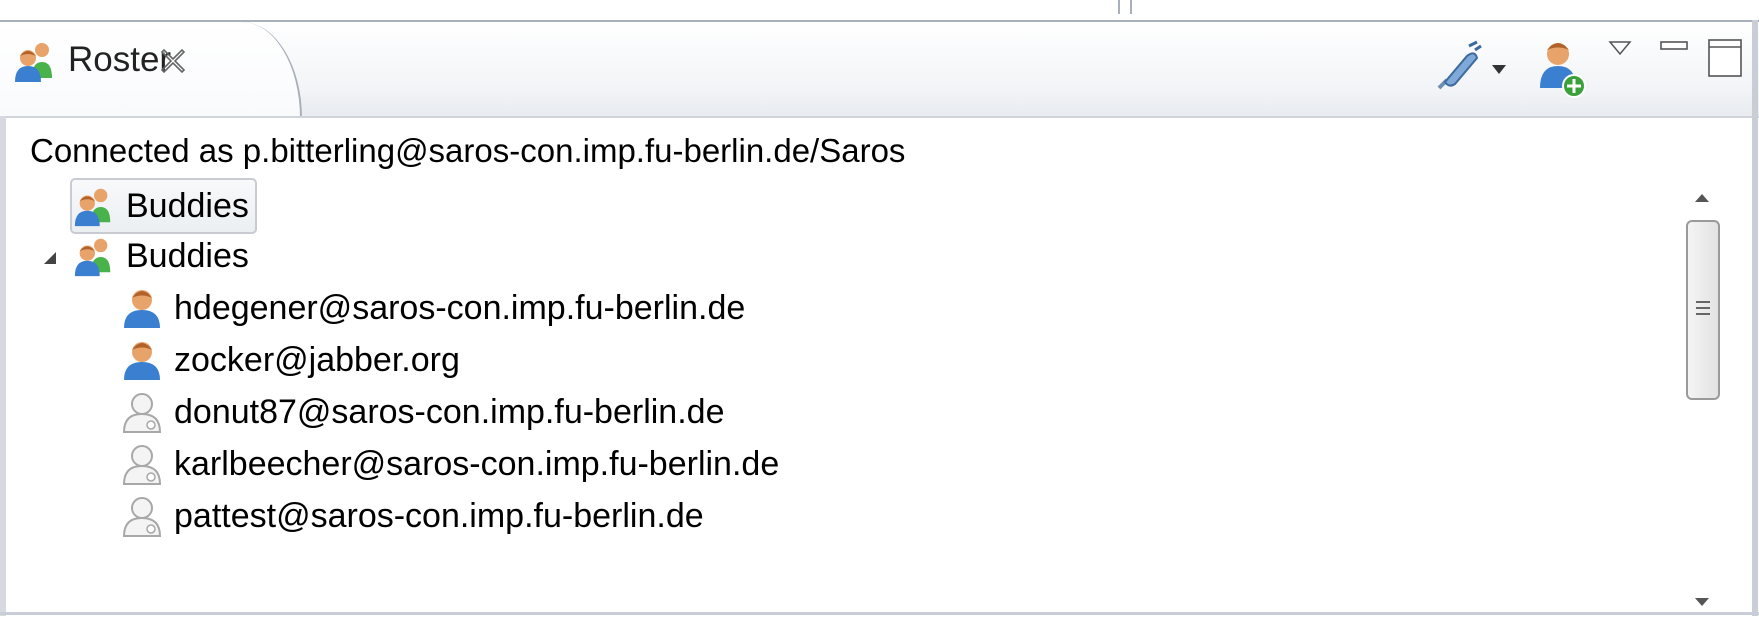 The width and height of the screenshot is (1759, 625). I want to click on contact-label: hdegener@saros-con.imp.fu-berlin.de, so click(460, 307).